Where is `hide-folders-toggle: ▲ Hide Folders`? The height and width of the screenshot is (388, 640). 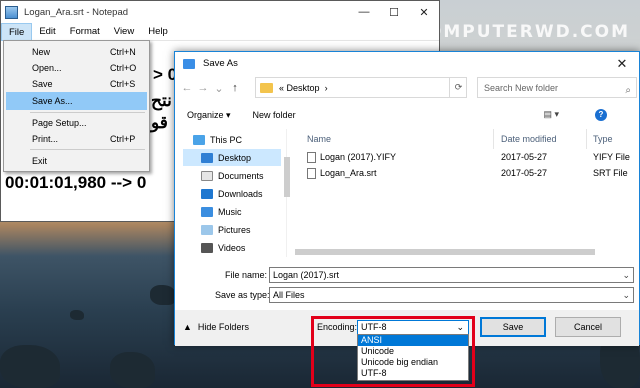
hide-folders-toggle: ▲ Hide Folders is located at coordinates (216, 327).